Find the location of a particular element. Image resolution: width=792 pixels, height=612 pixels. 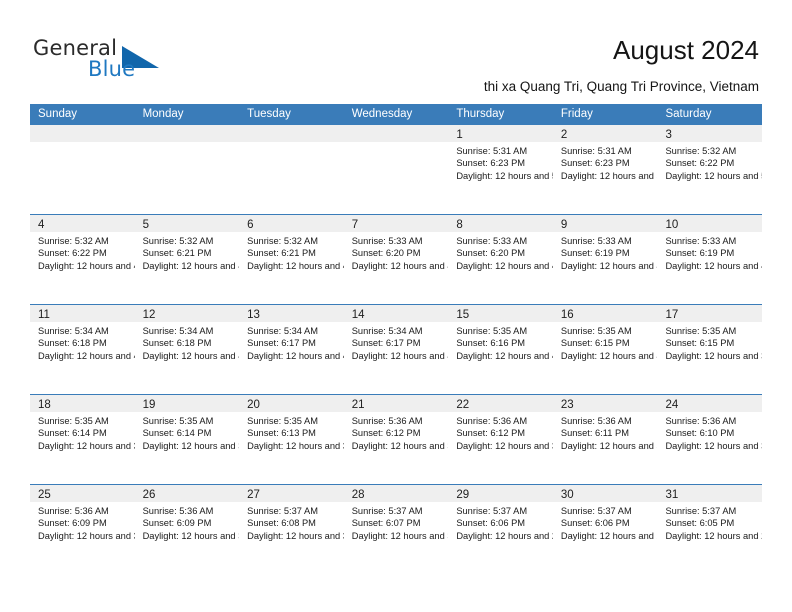

day-number: 3 is located at coordinates (668, 135).